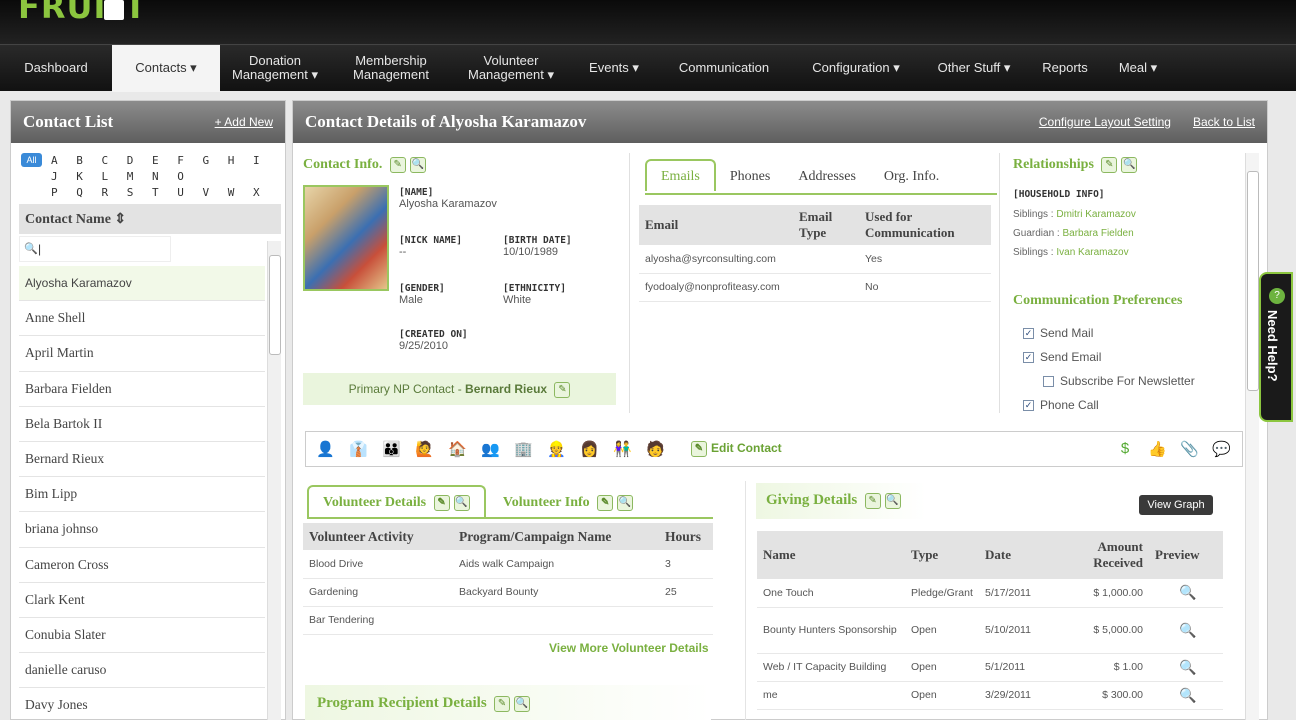  Describe the element at coordinates (511, 68) in the screenshot. I see `nav-item-4: Volunteer Management ▾` at that location.